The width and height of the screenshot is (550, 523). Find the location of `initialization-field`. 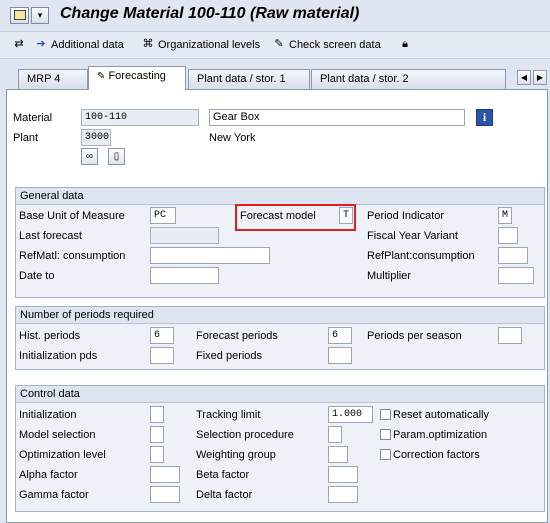

initialization-field is located at coordinates (157, 414).